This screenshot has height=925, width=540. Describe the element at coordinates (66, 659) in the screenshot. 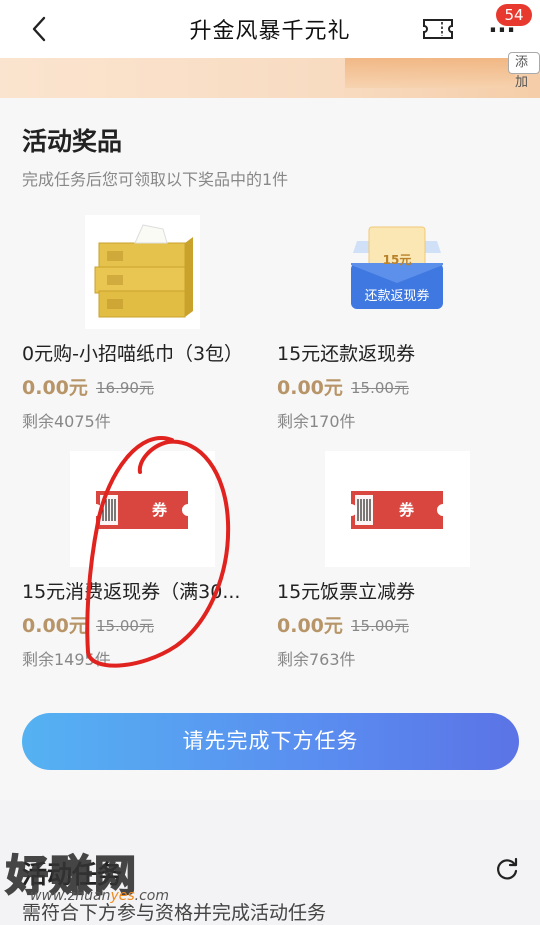

I see `prize-stock: 剩余1495件` at that location.